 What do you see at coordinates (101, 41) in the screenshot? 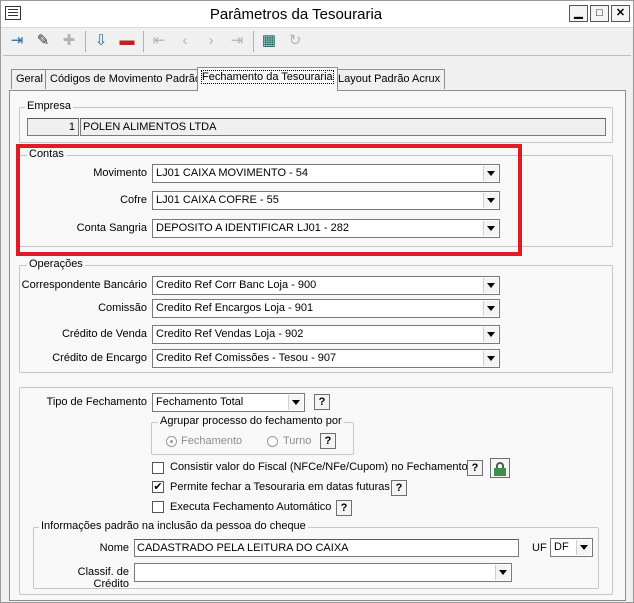
I see `save-icon: ⇩` at bounding box center [101, 41].